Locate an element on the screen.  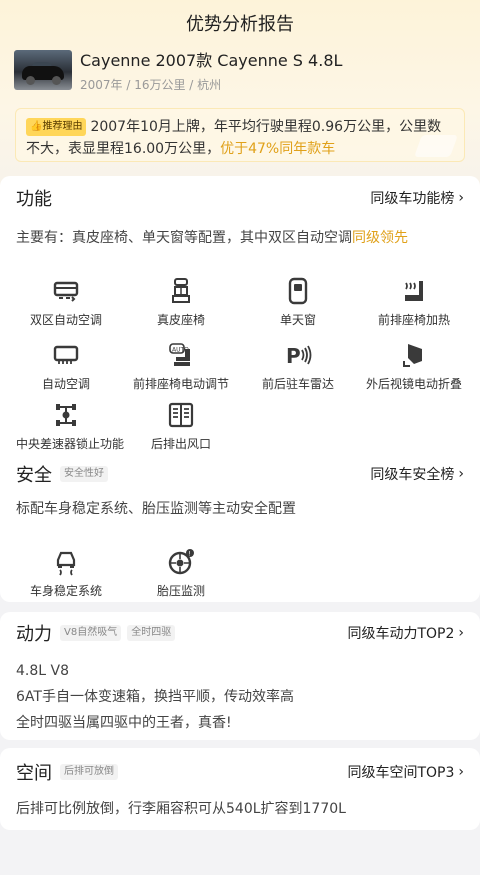
feature-item: P 前后驻车雷达 is located at coordinates (298, 366).